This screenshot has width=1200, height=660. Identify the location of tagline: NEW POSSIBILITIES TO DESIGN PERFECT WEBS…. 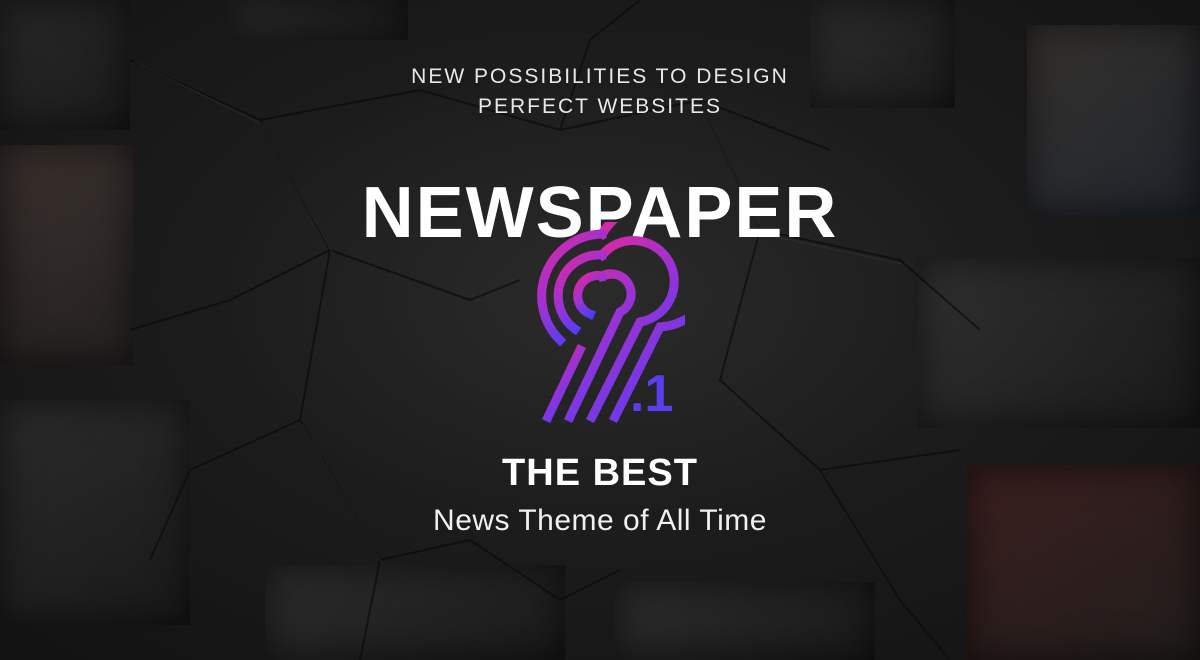
(600, 92).